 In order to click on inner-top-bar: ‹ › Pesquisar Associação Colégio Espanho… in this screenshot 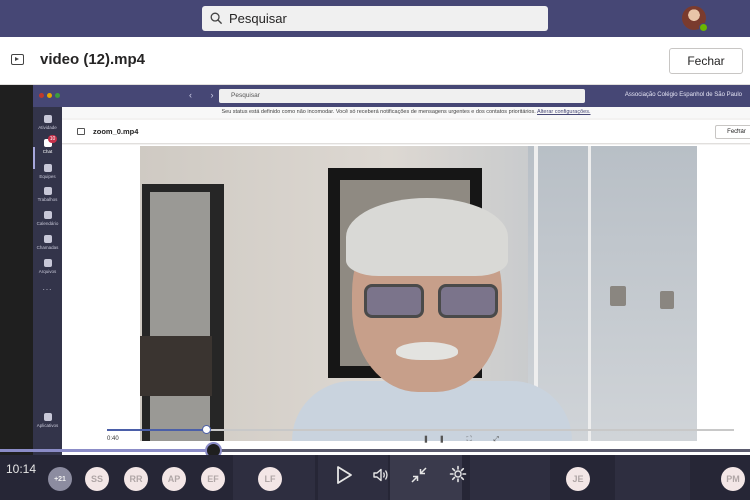, I will do `click(391, 96)`.